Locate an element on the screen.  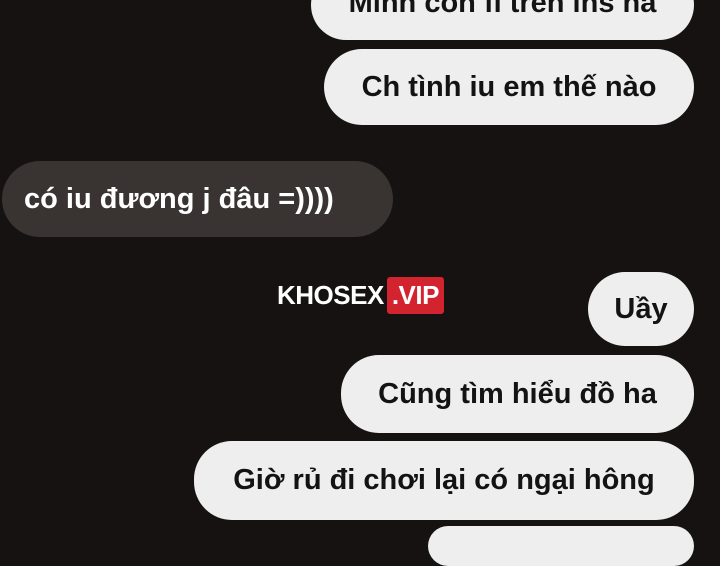
message-outgoing: Giờ rủ đi chơi lại có ngại hông is located at coordinates (444, 480).